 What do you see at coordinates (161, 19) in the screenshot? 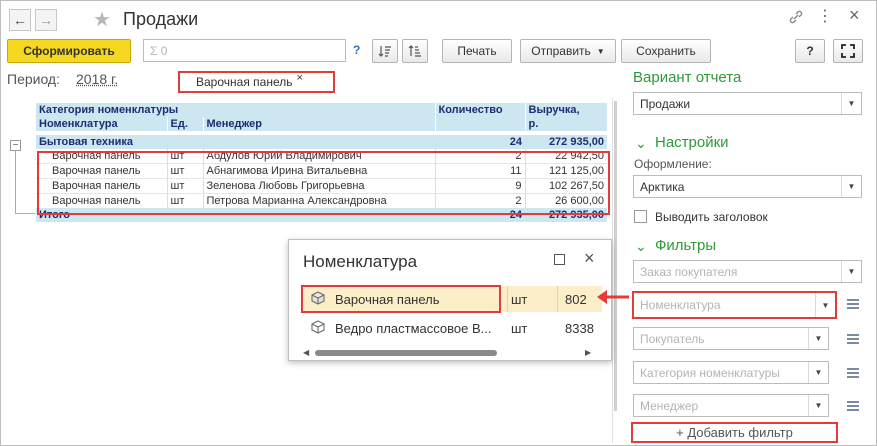
I see `page-title: Продажи` at bounding box center [161, 19].